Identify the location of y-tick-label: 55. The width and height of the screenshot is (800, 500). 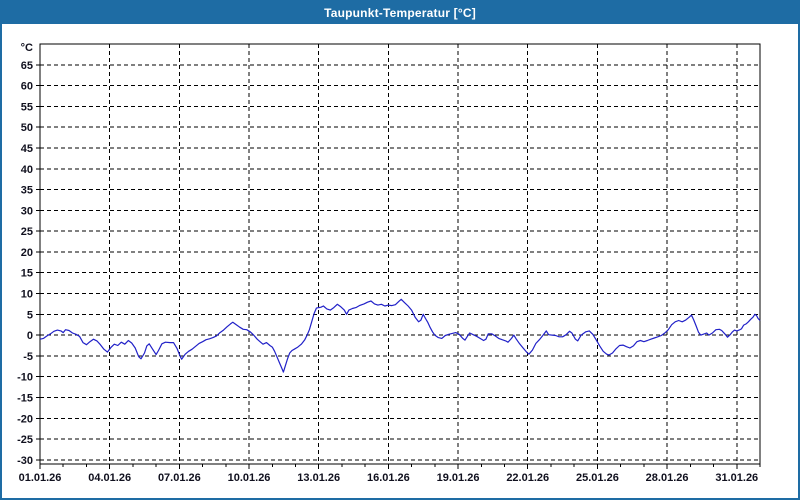
(27, 107).